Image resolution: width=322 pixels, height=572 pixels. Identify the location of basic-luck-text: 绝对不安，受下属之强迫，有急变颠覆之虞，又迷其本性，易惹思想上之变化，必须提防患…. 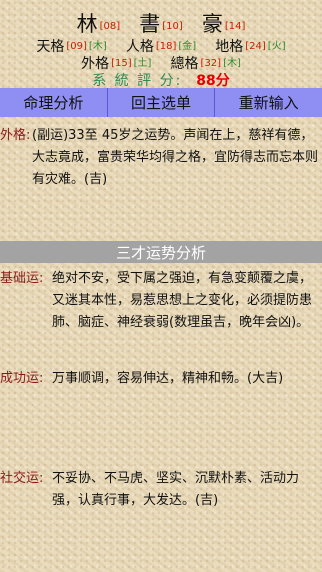
(182, 300).